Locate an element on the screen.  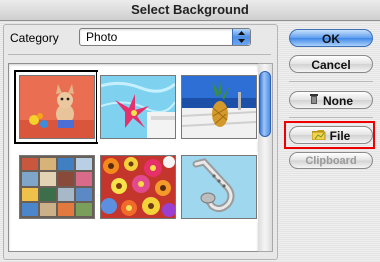
flower-bouquet-image is located at coordinates (138, 187).